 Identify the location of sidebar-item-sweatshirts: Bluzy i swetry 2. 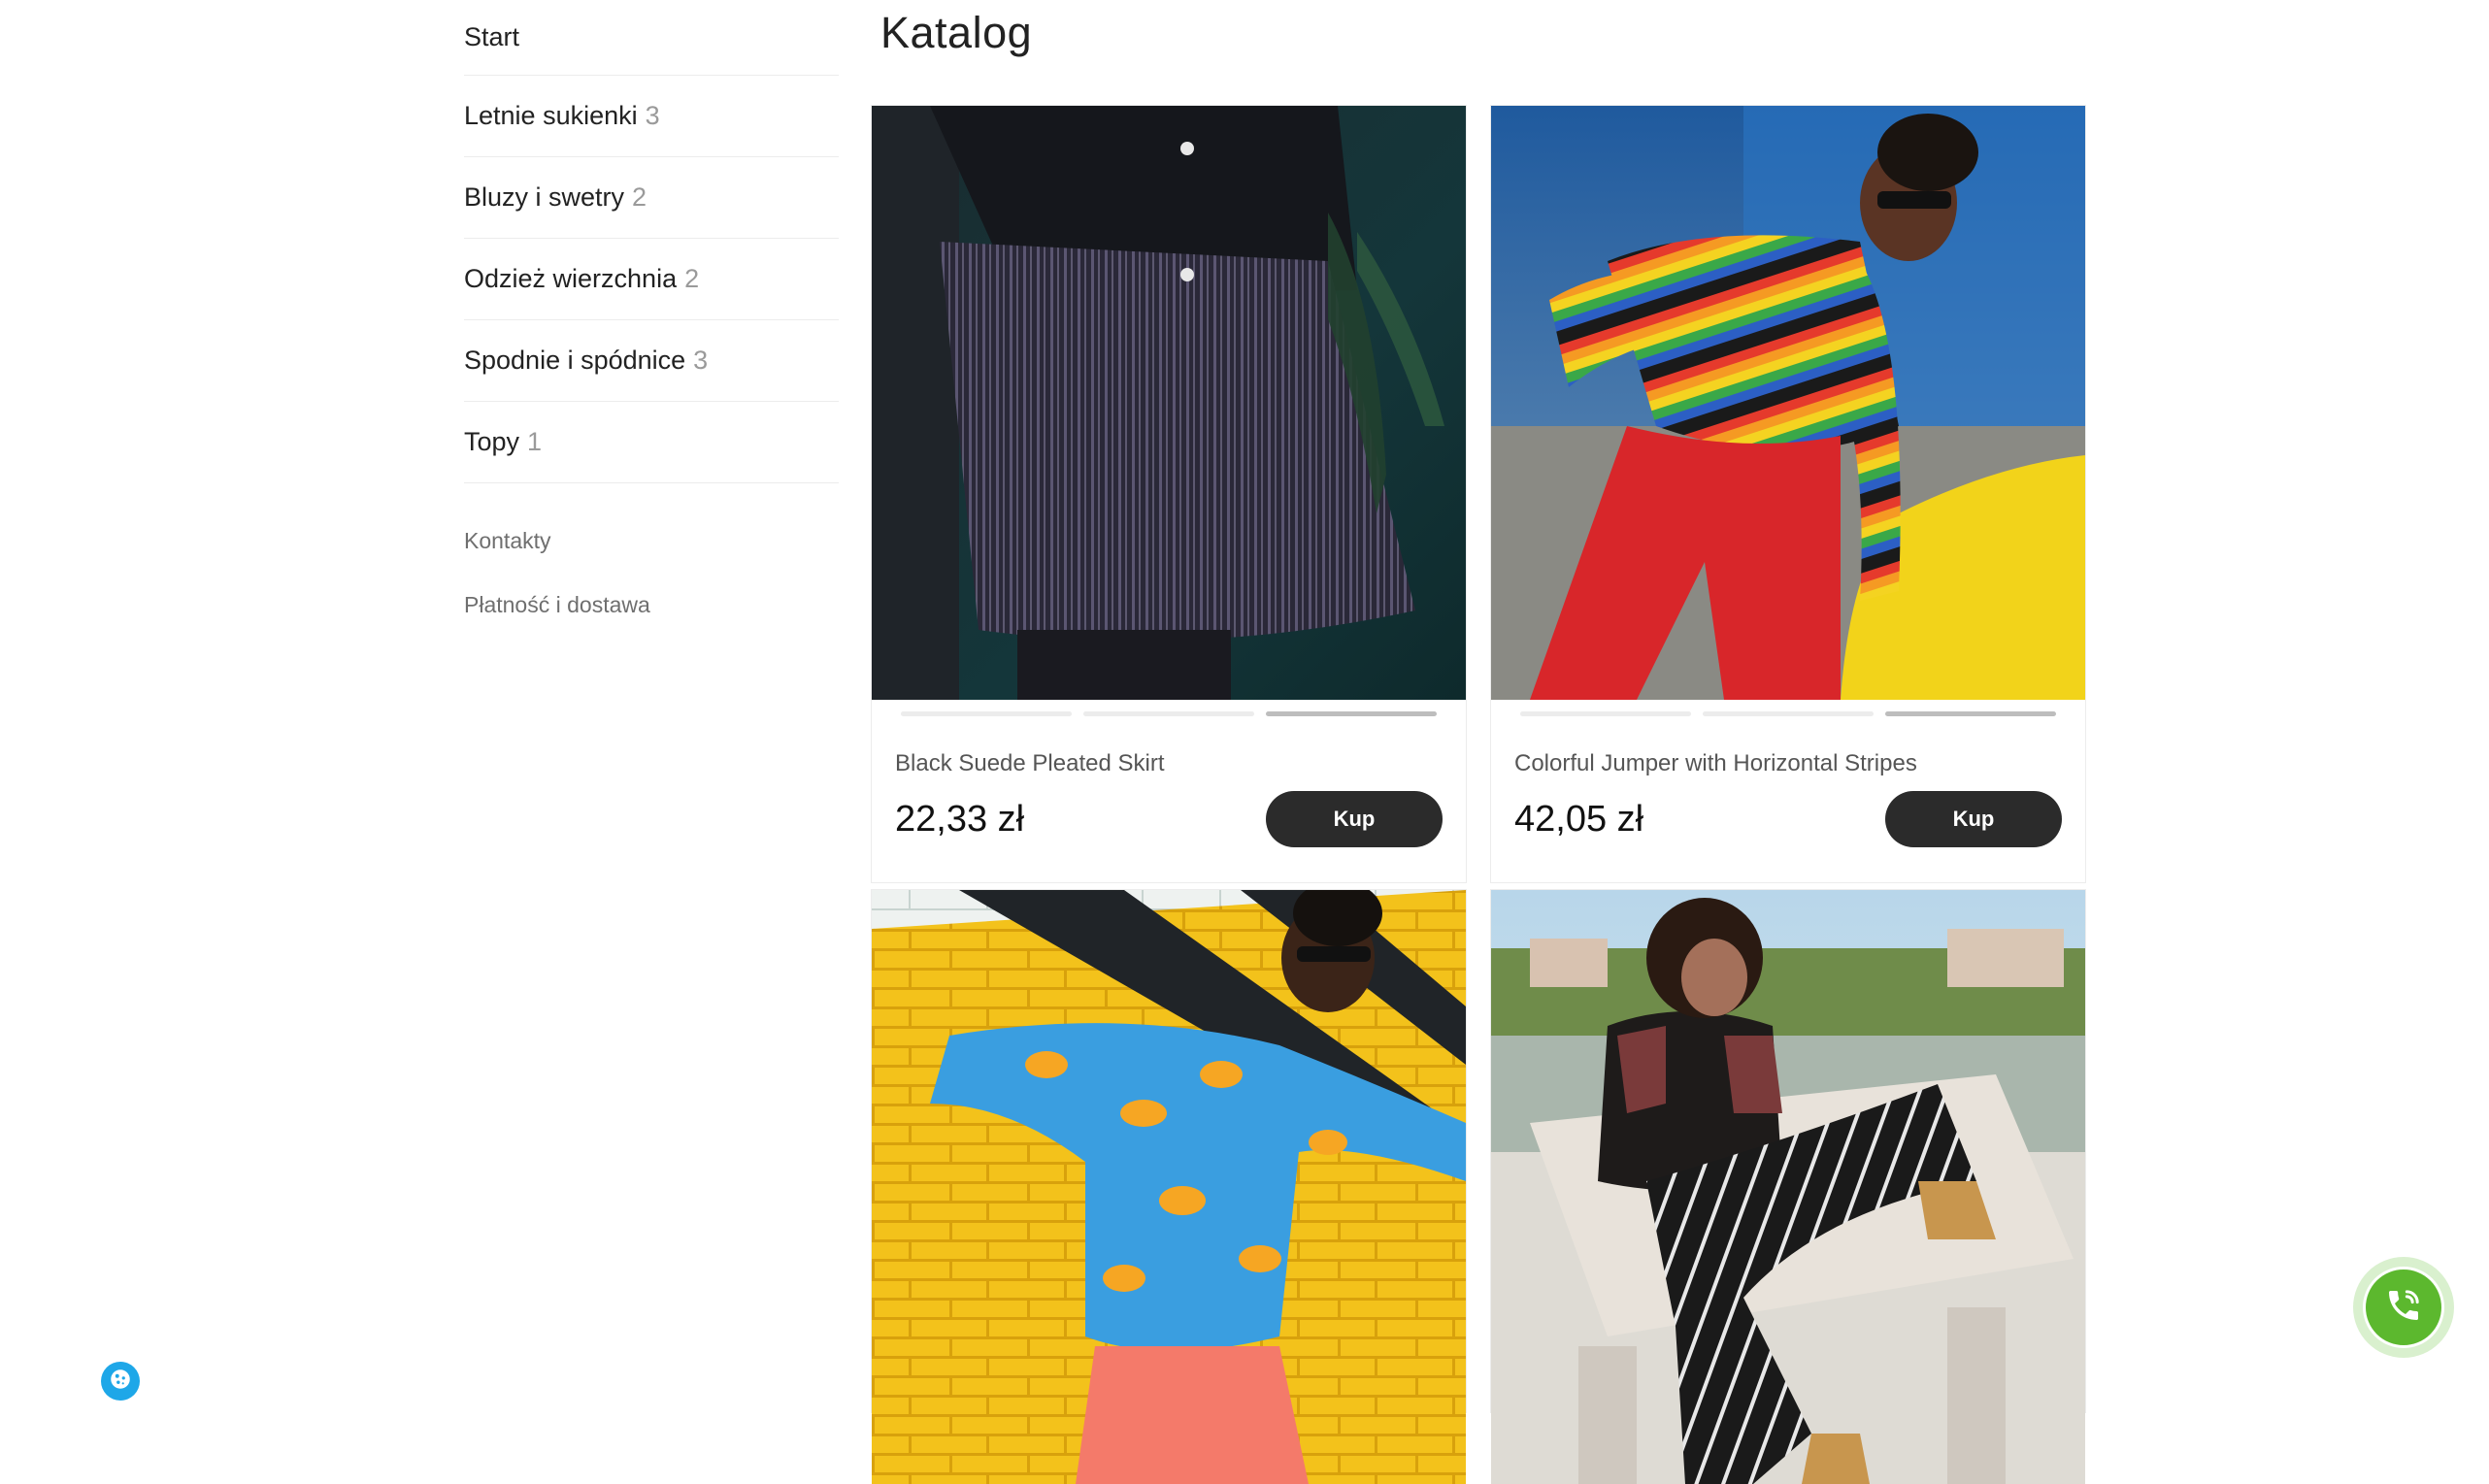
(651, 198).